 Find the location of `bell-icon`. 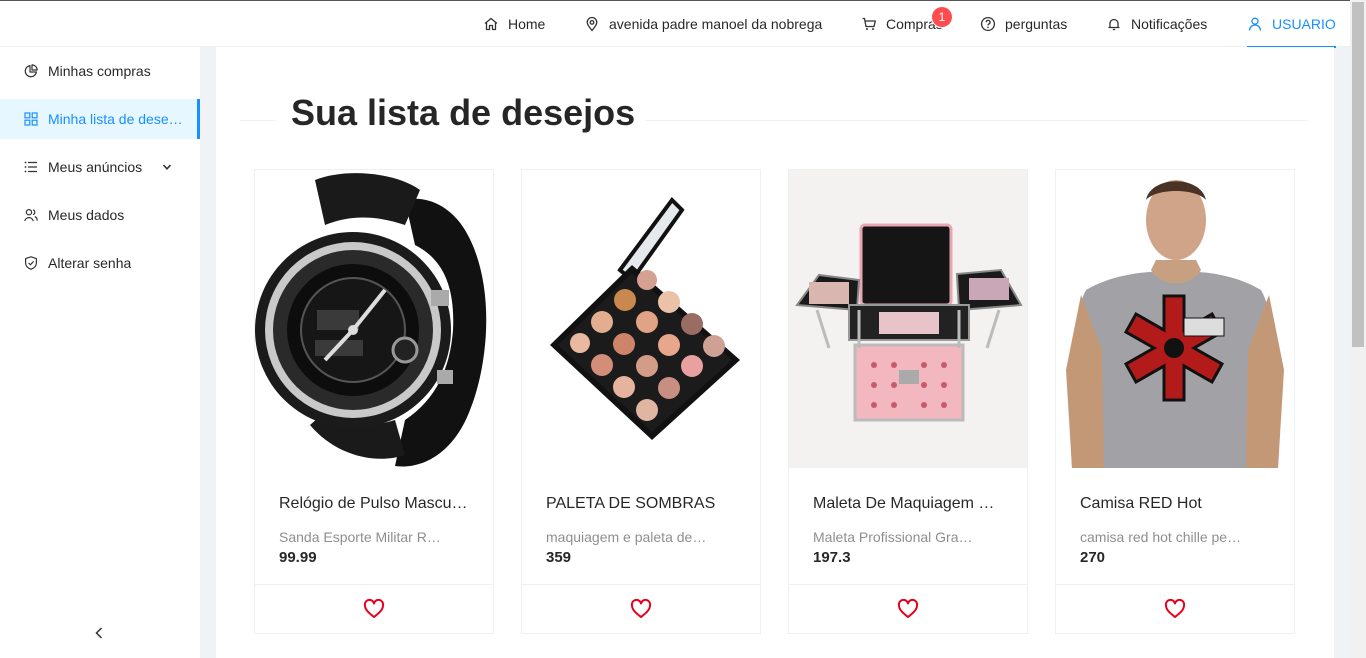

bell-icon is located at coordinates (1114, 24).